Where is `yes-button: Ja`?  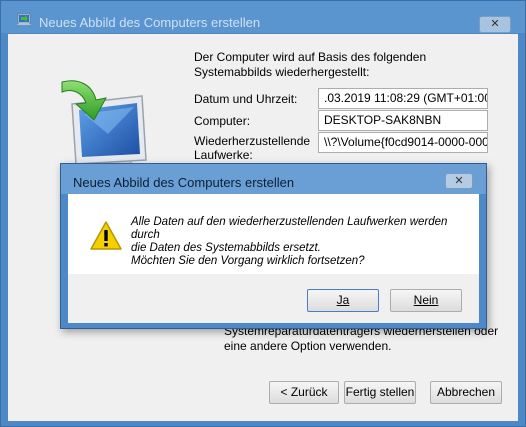
yes-button: Ja is located at coordinates (343, 300).